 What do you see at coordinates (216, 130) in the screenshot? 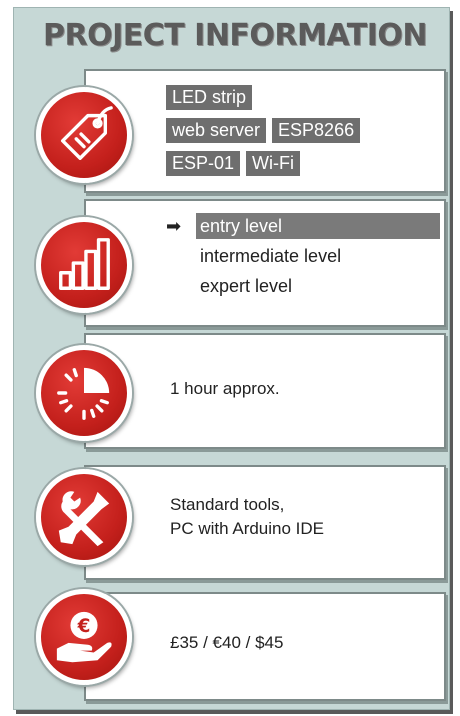
I see `tag: web server` at bounding box center [216, 130].